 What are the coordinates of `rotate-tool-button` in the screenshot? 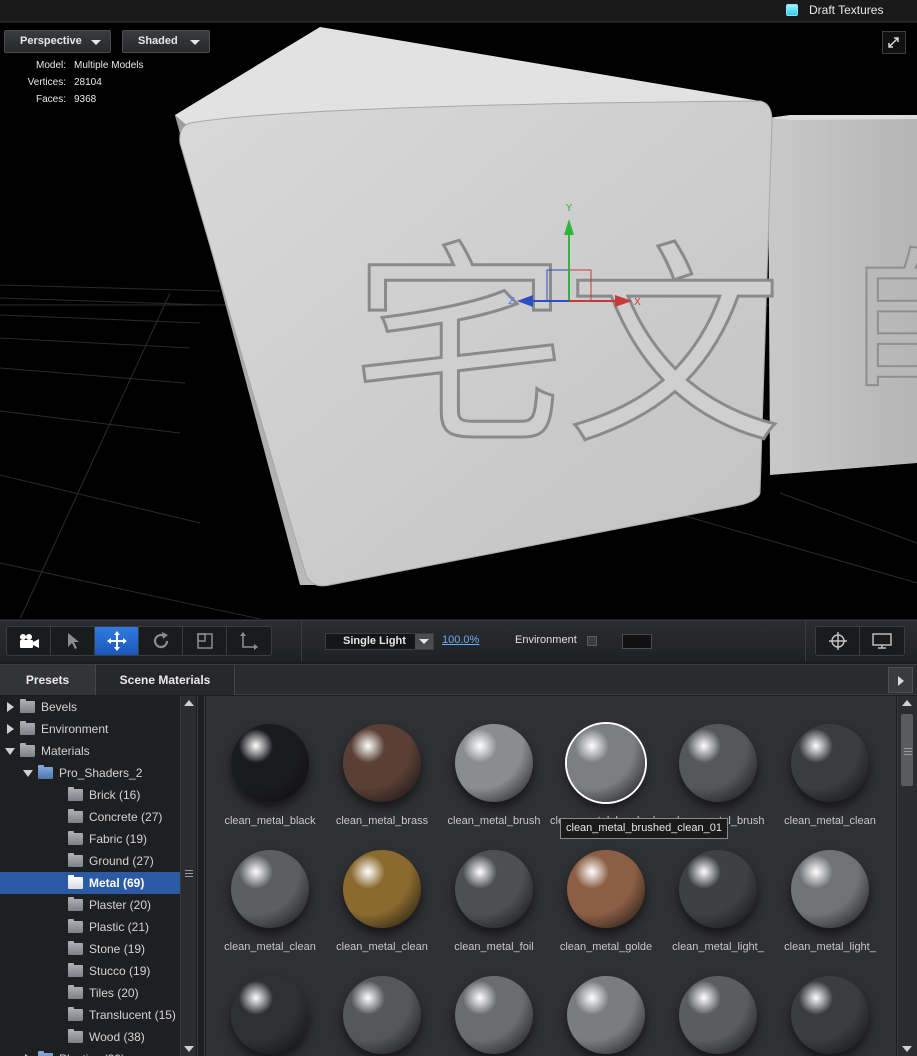 It's located at (161, 641).